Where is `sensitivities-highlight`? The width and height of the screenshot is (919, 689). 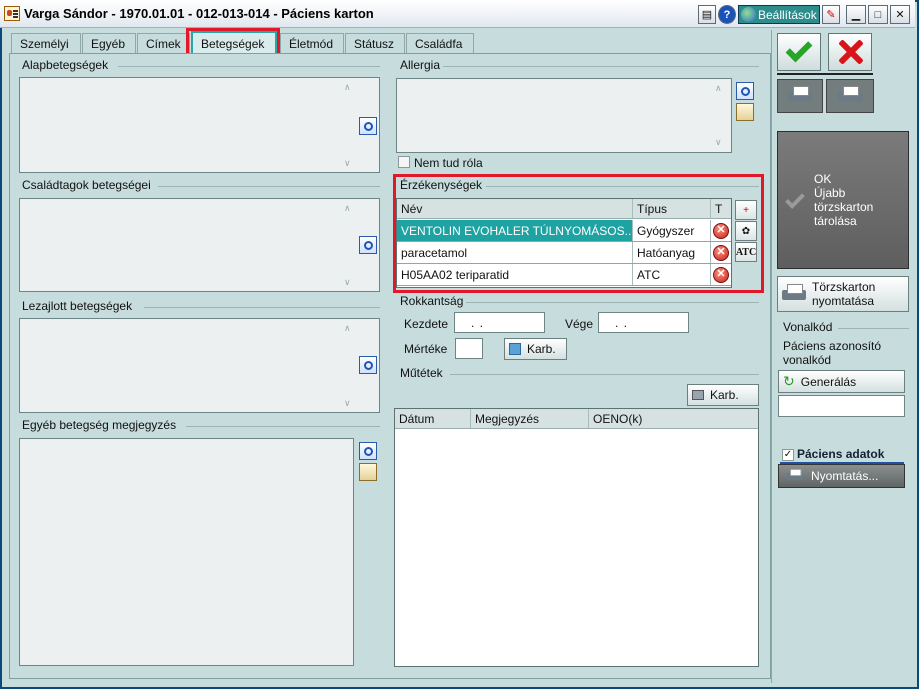
sensitivities-highlight is located at coordinates (578, 233).